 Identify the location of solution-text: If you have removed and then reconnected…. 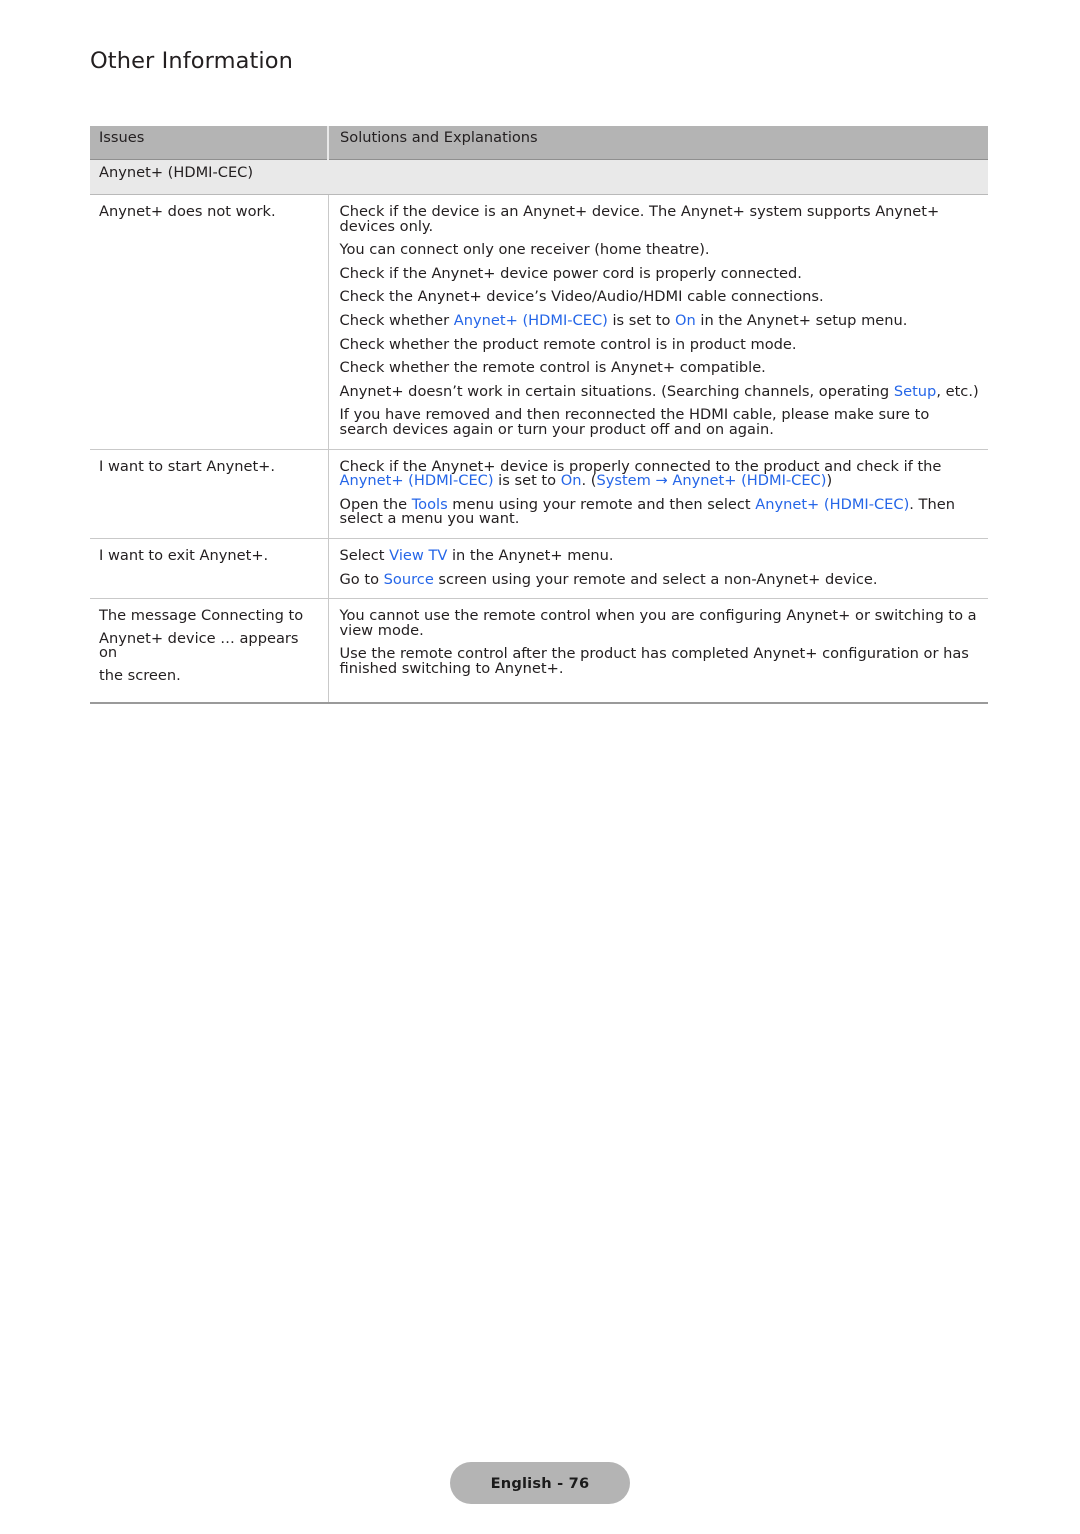
(634, 422).